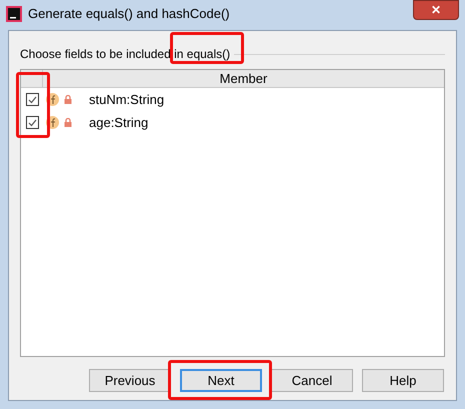  What do you see at coordinates (221, 380) in the screenshot?
I see `dialog-button: Next` at bounding box center [221, 380].